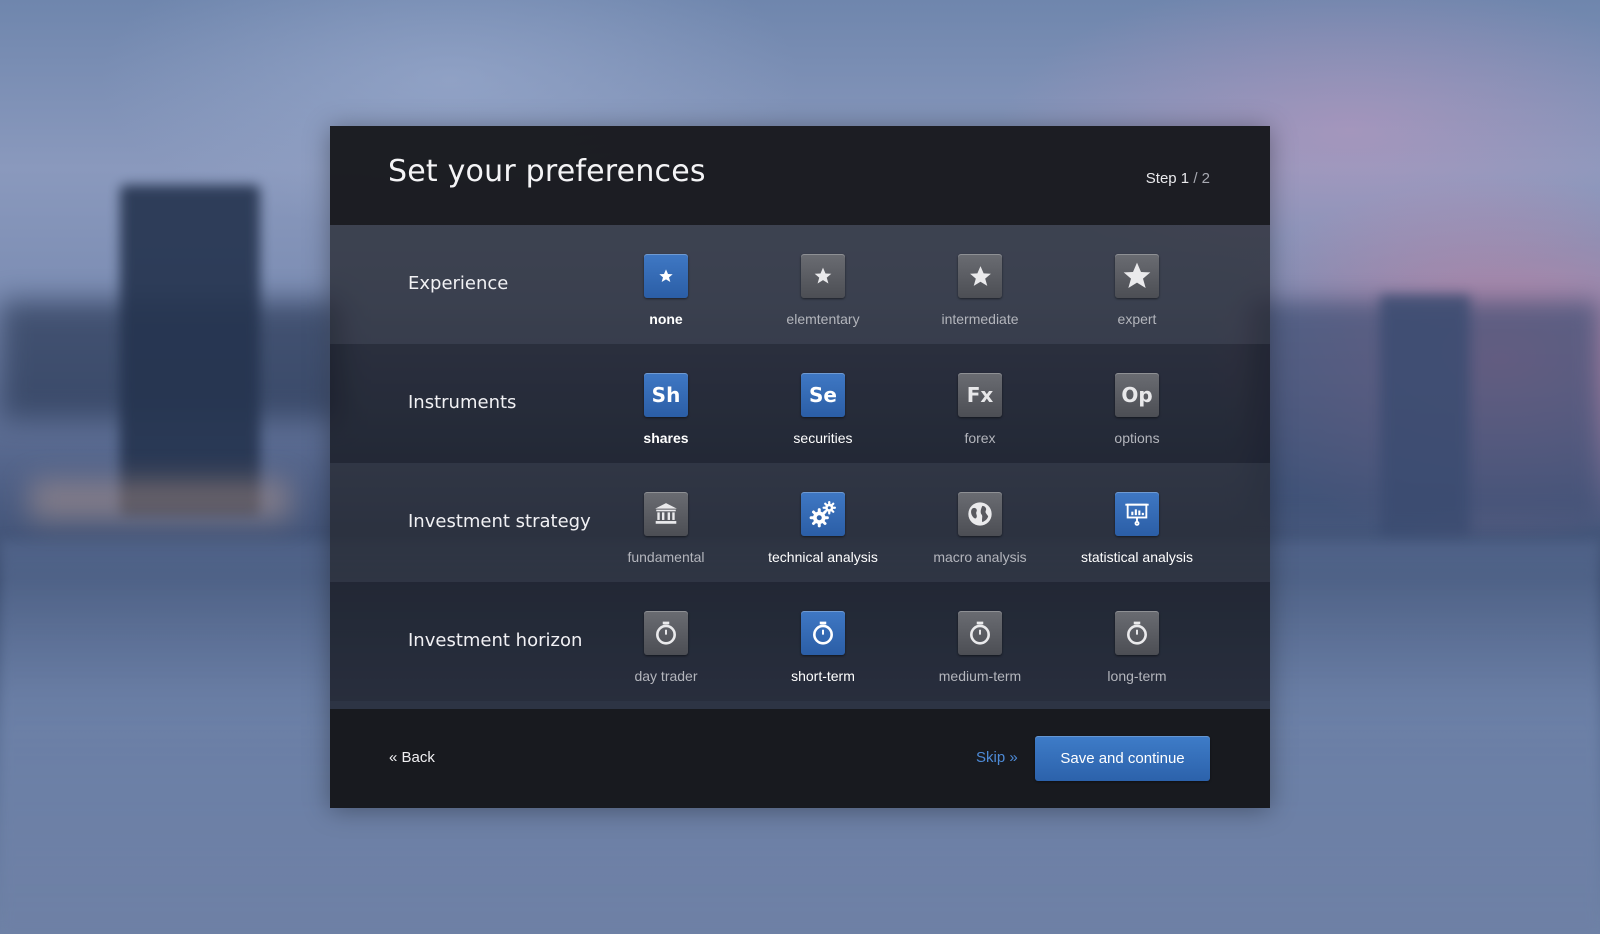 The image size is (1600, 934). I want to click on option-technical-analysis: technical analysis, so click(823, 528).